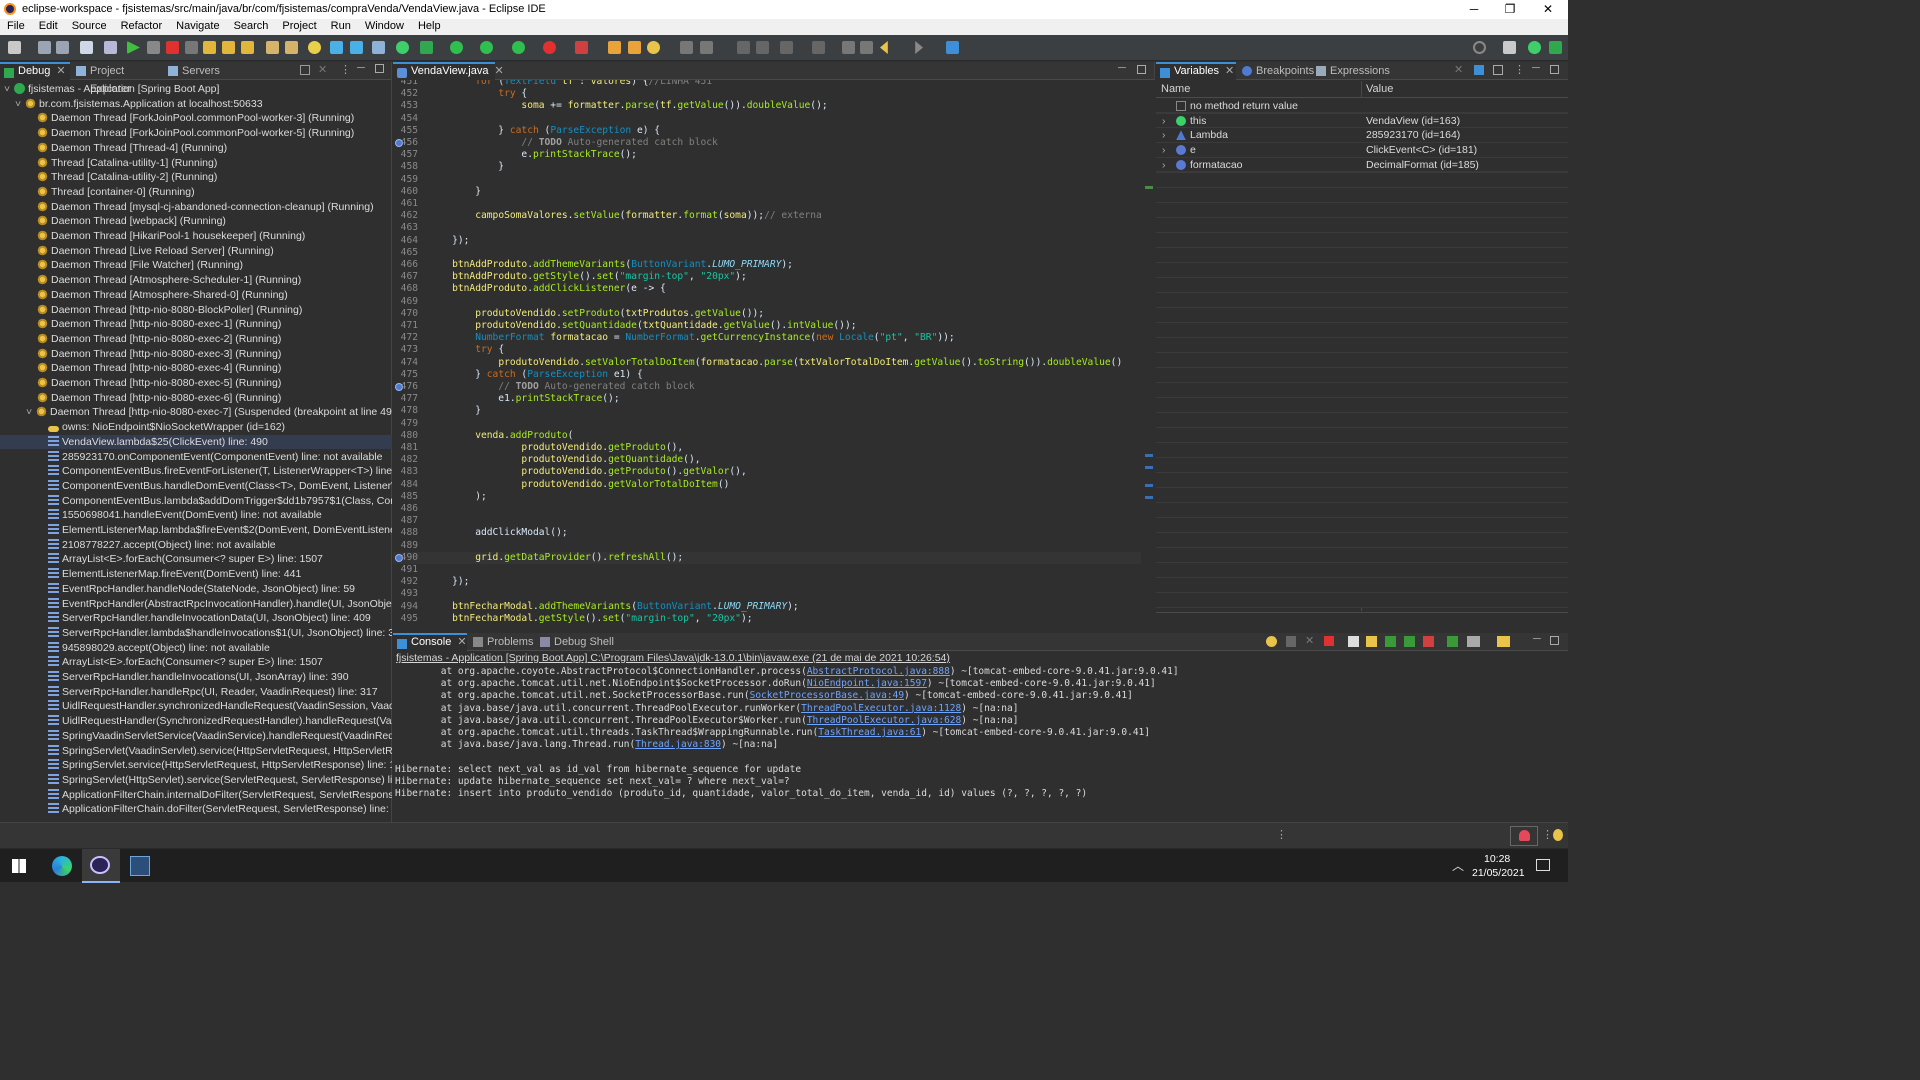 Image resolution: width=1920 pixels, height=1080 pixels. I want to click on new-icon, so click(14, 47).